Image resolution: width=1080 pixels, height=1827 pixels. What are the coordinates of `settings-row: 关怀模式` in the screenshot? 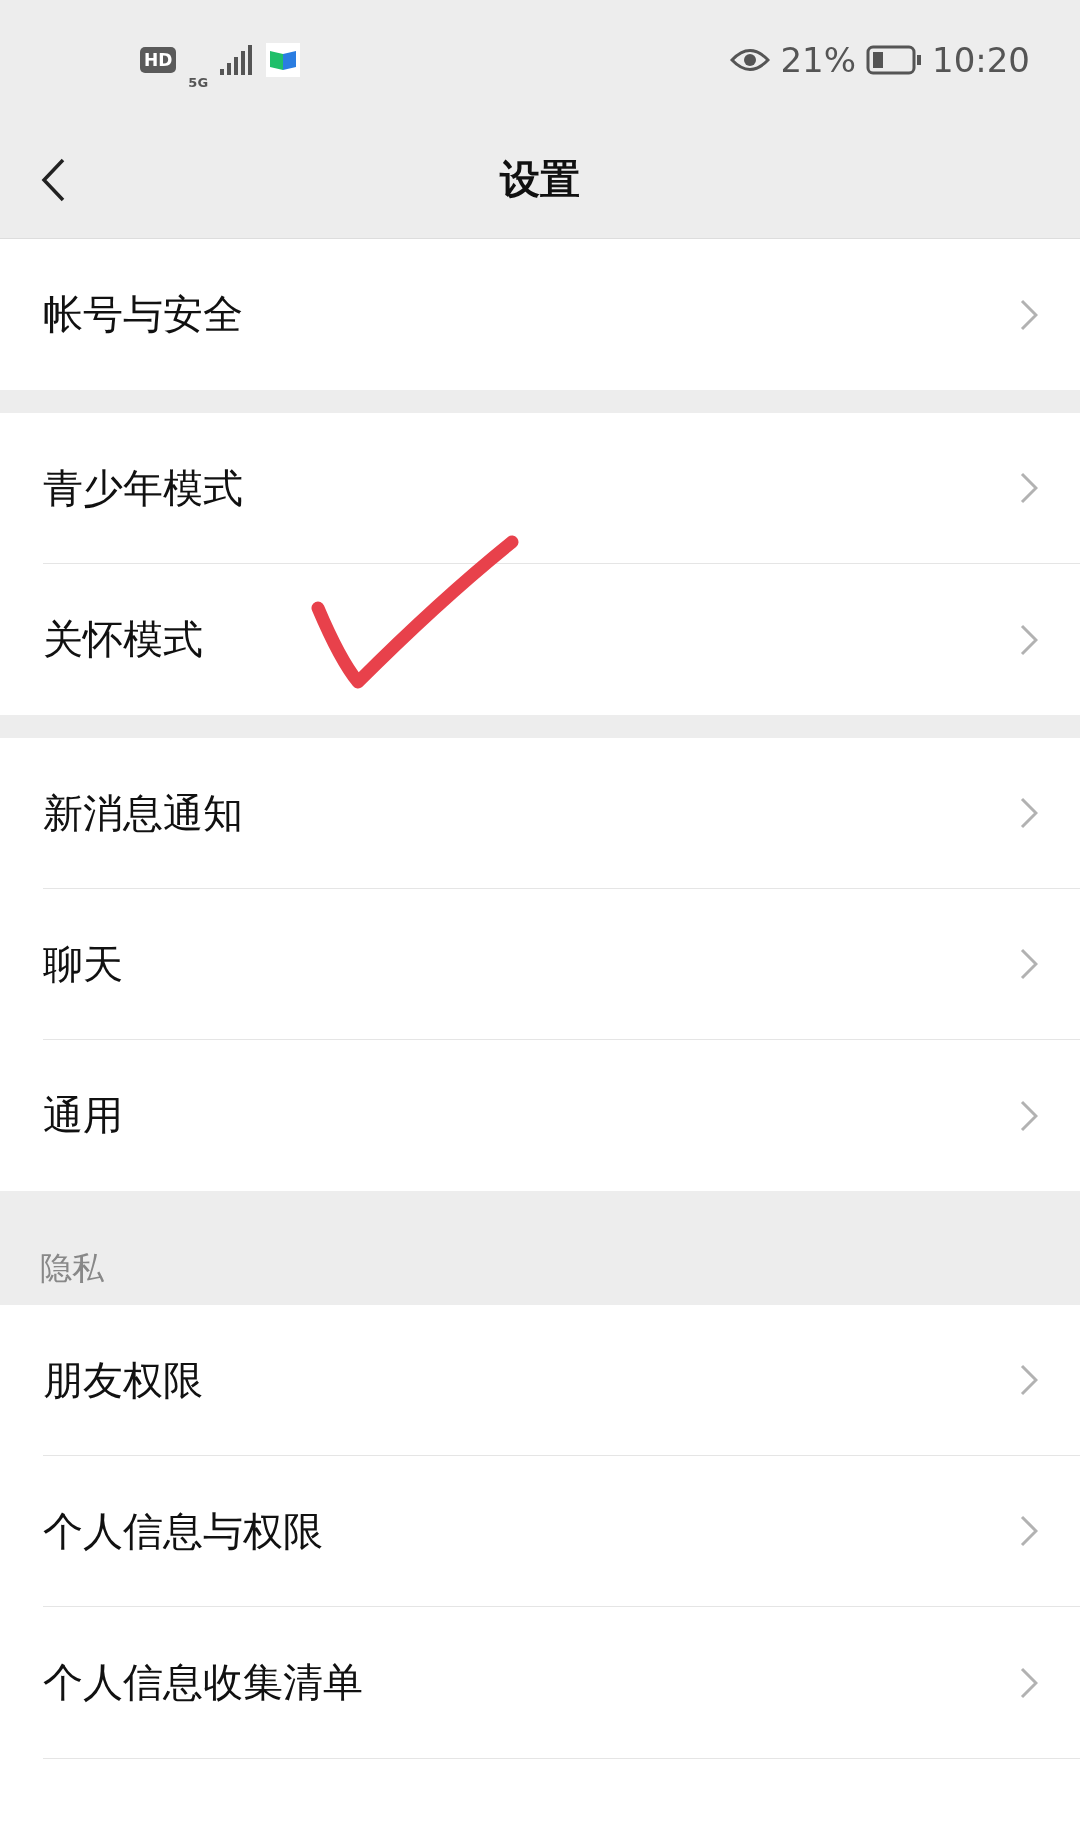 It's located at (561, 639).